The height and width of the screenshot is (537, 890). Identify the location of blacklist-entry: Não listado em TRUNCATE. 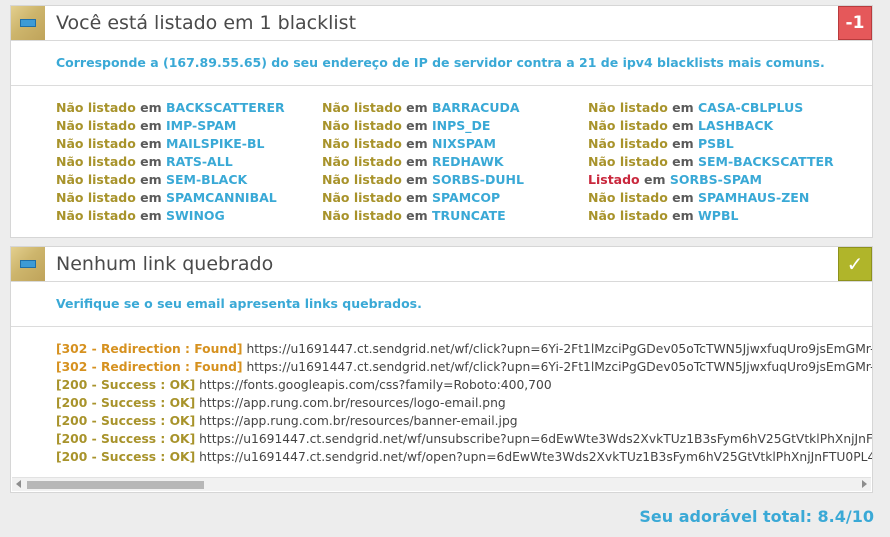
(414, 215).